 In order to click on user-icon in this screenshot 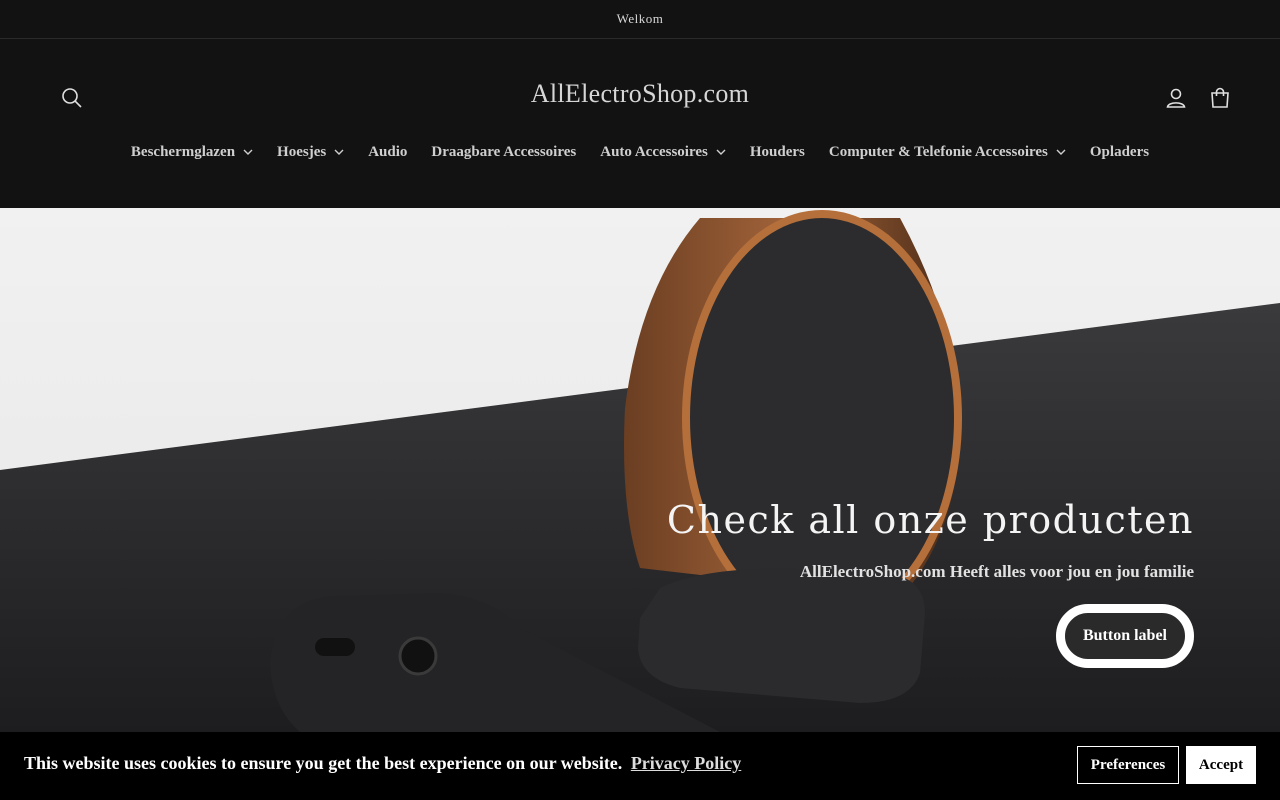, I will do `click(1176, 98)`.